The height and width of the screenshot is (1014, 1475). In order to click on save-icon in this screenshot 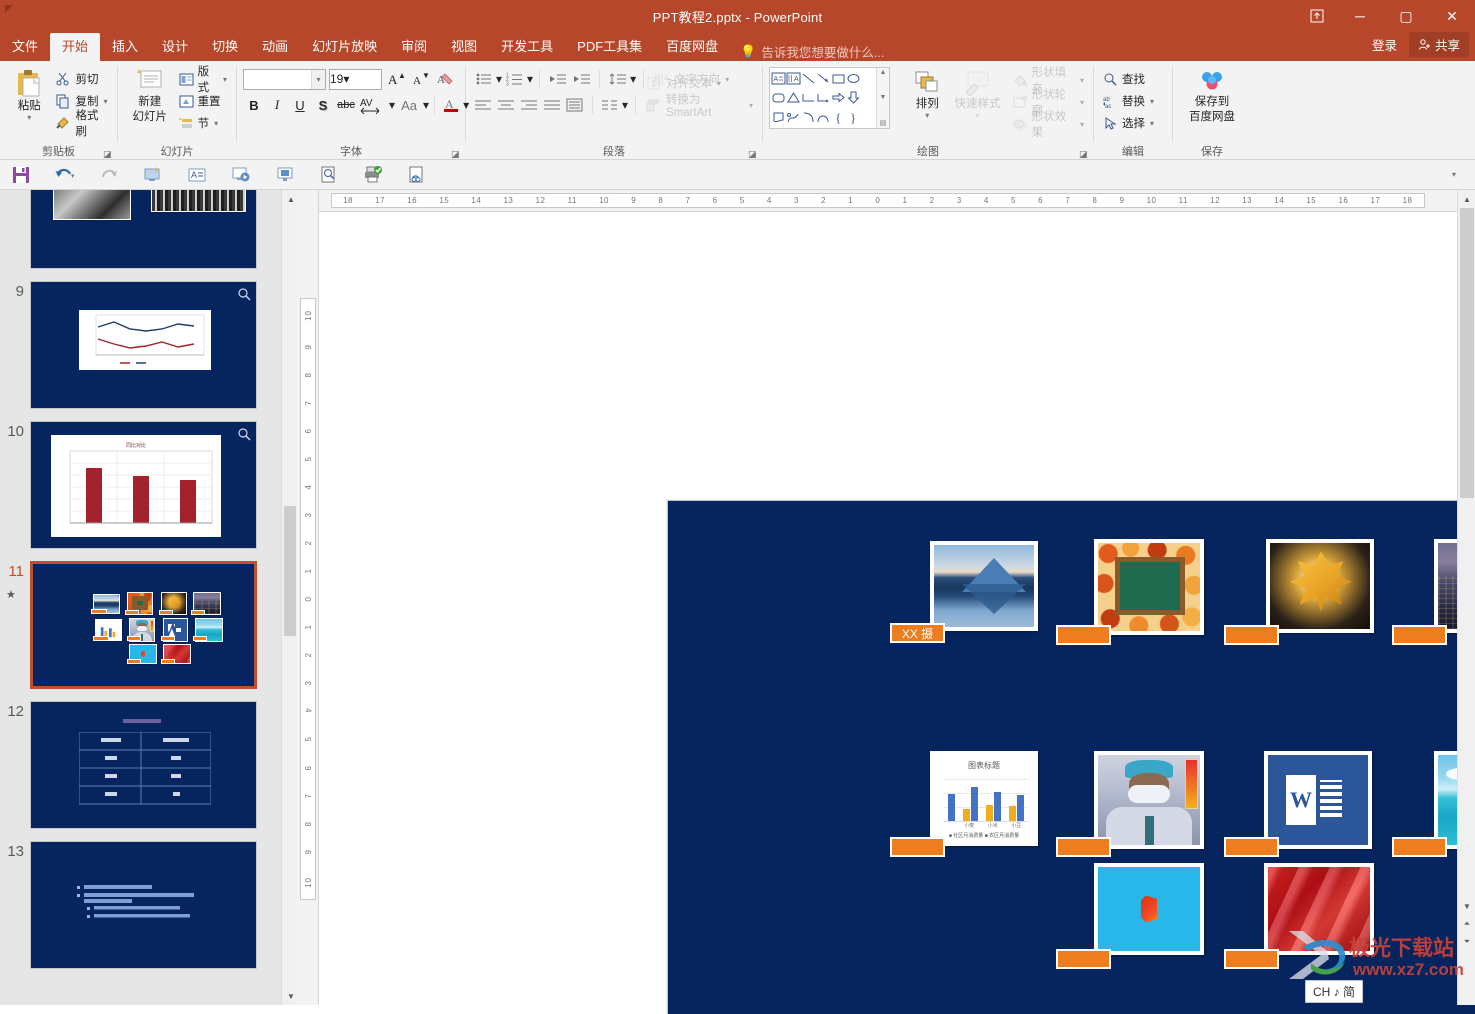, I will do `click(21, 175)`.